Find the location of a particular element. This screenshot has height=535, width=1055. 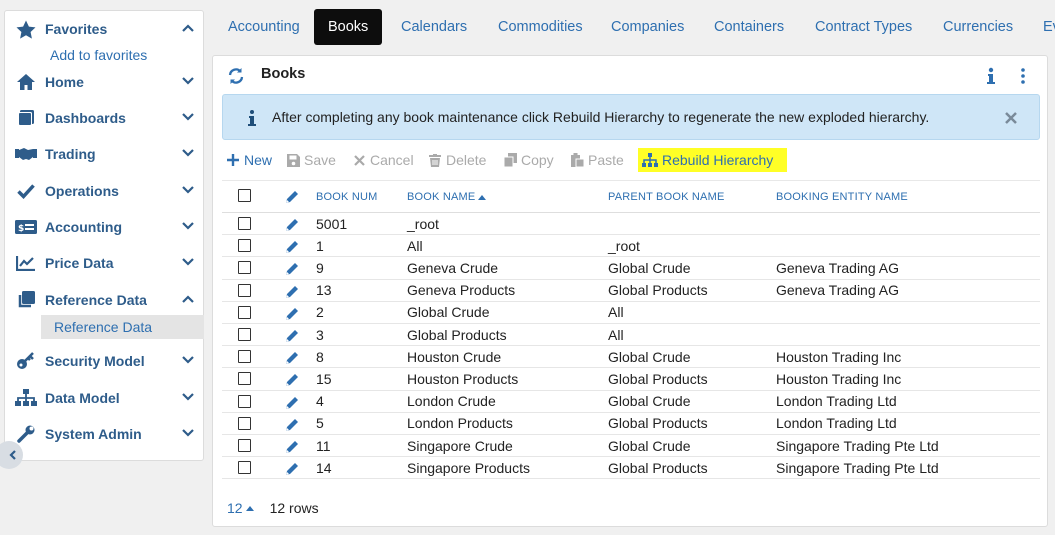

tab-accounting: Accounting is located at coordinates (264, 27).